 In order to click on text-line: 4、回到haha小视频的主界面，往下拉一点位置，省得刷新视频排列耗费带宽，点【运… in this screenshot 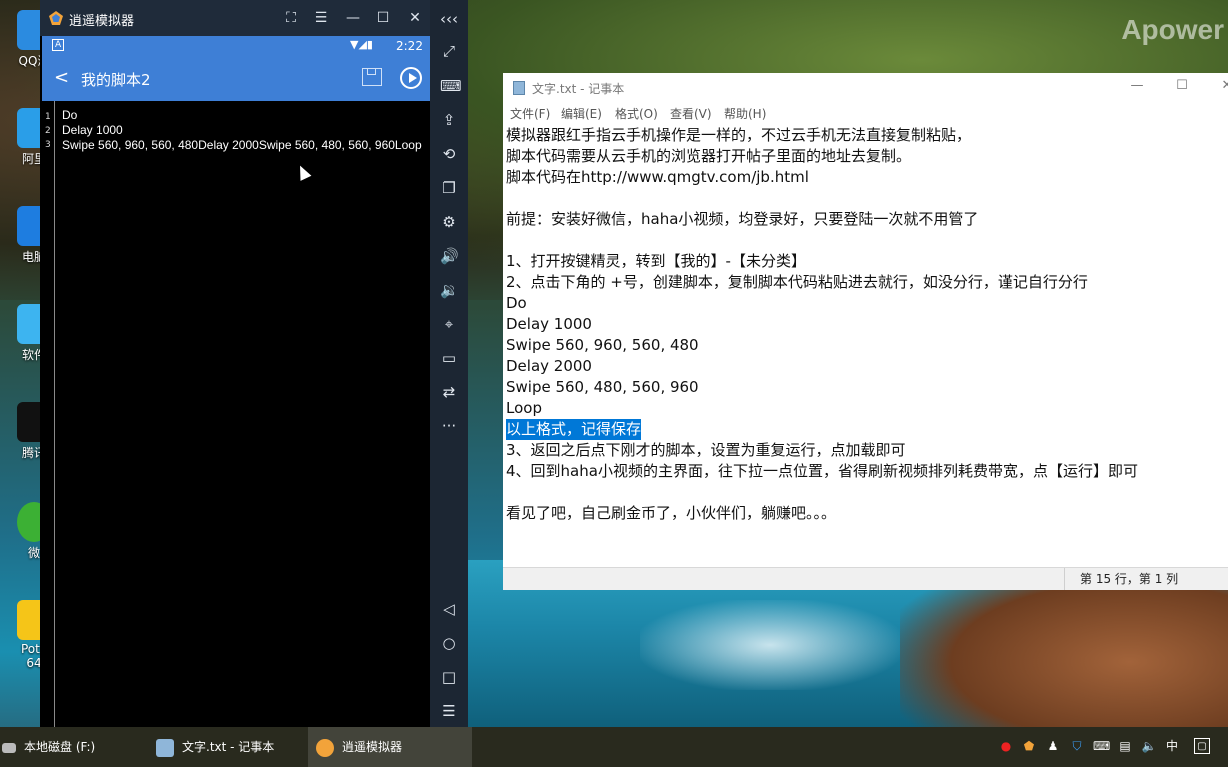, I will do `click(822, 471)`.